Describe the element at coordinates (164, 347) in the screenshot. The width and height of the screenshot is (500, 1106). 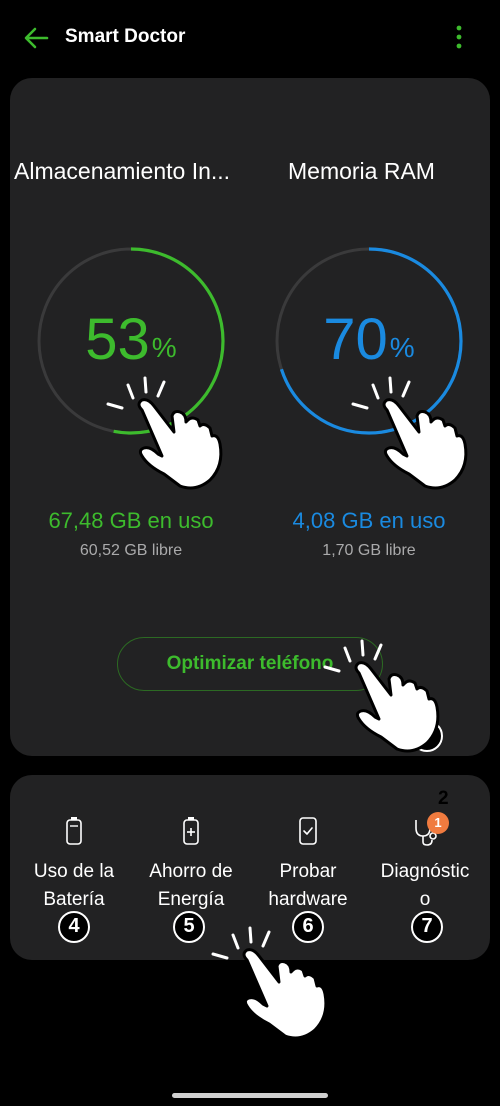
I see `storage-percent-symbol: %` at that location.